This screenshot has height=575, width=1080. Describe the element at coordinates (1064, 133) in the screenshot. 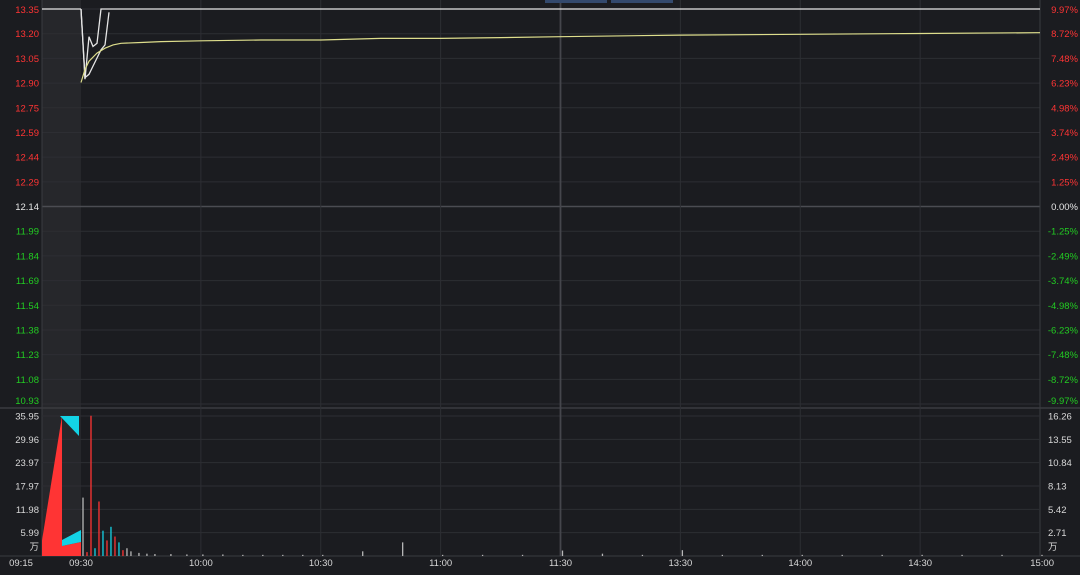

I see `percent-tick-label: 3.74%` at that location.